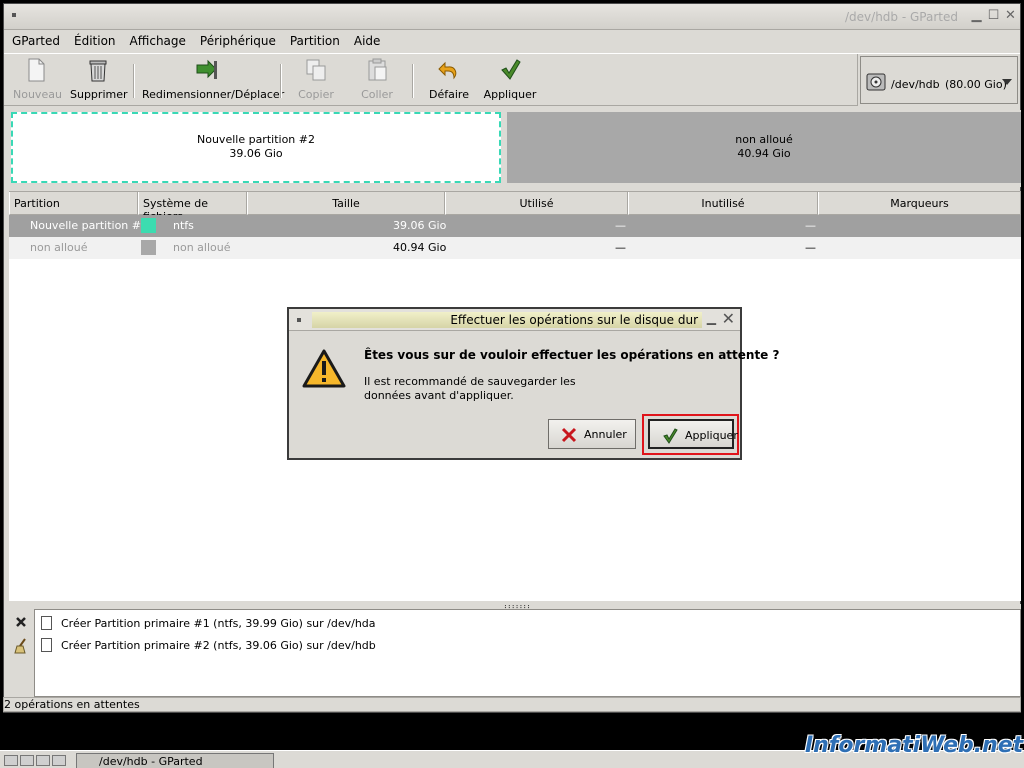  Describe the element at coordinates (151, 761) in the screenshot. I see `taskbar-task-label: /dev/hdb - GParted` at that location.